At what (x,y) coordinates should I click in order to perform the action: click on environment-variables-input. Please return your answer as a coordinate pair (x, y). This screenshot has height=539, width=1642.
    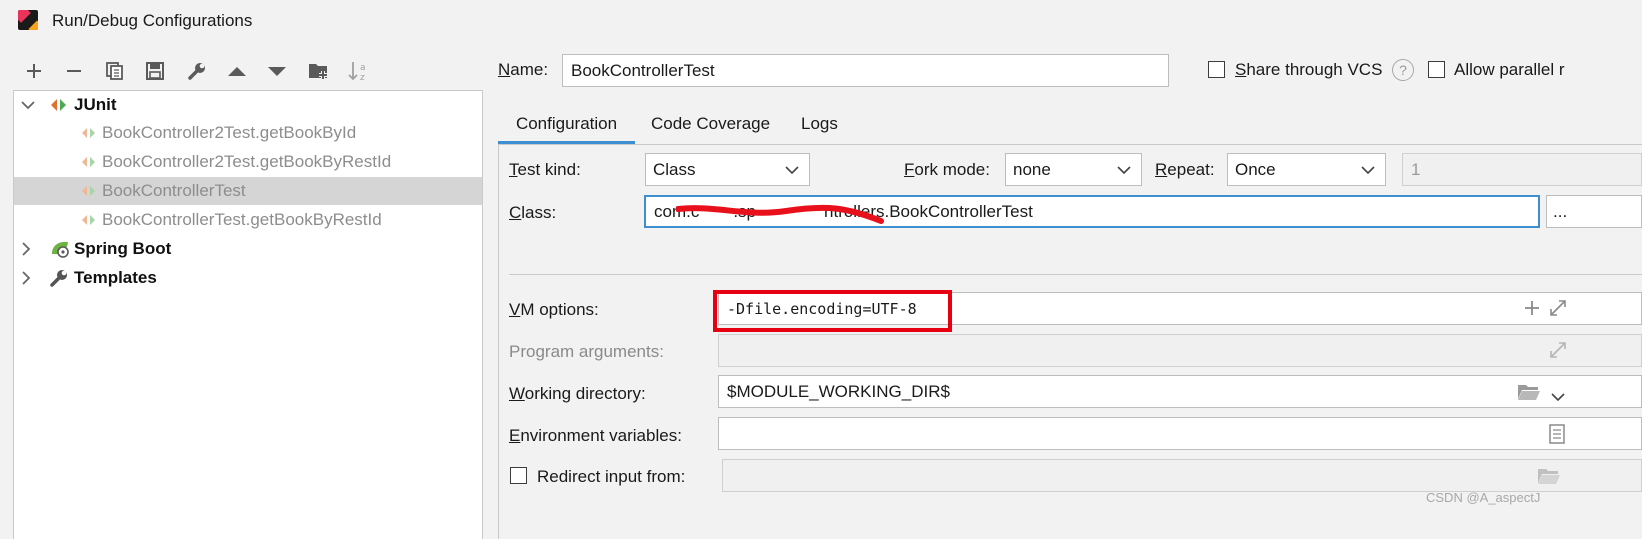
    Looking at the image, I should click on (1180, 433).